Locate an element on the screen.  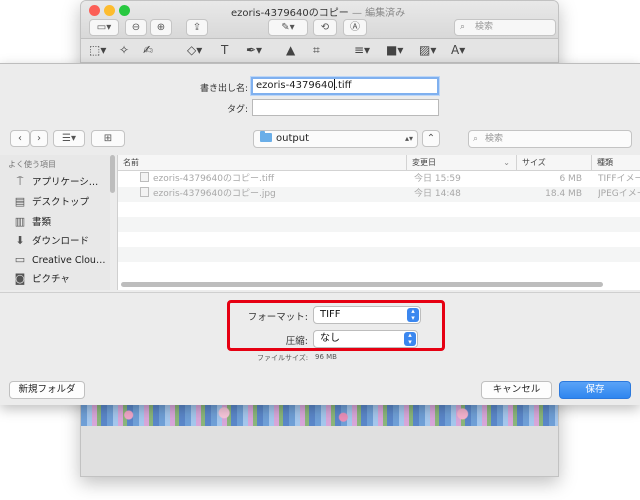
sidebar-item-pictures: ◙ ピクチャ is located at coordinates (41, 279).